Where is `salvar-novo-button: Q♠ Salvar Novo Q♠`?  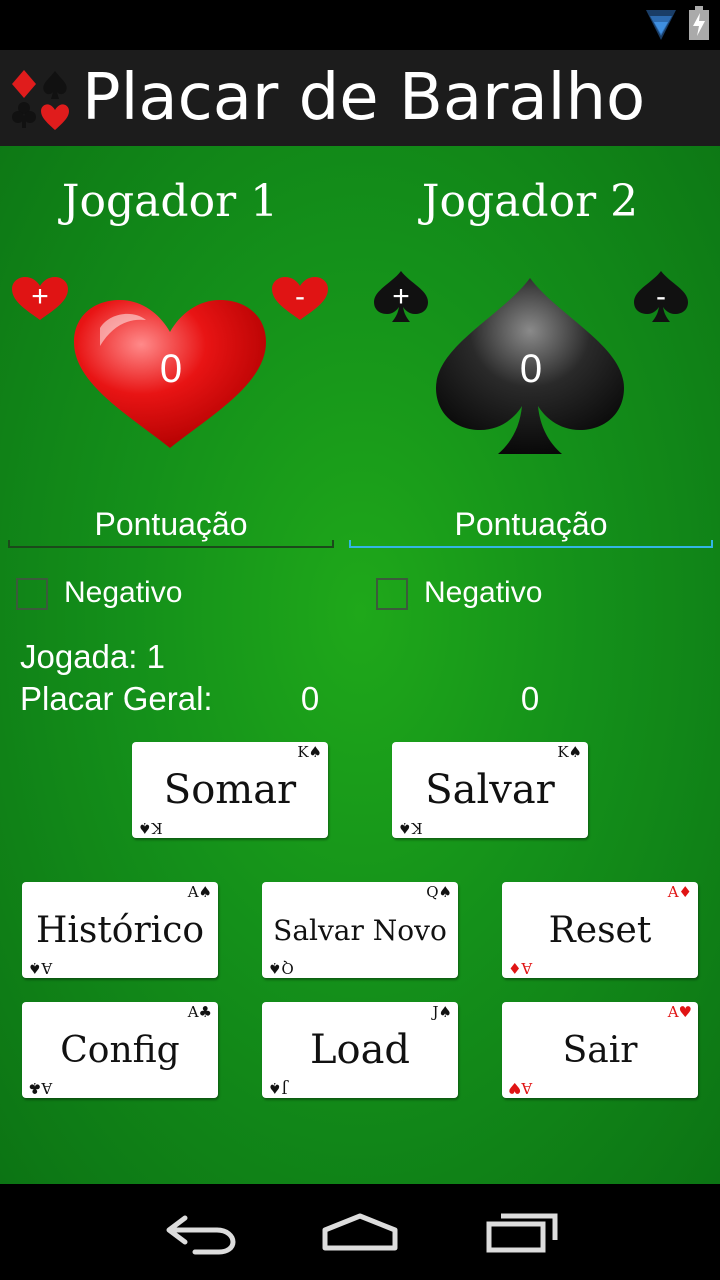 salvar-novo-button: Q♠ Salvar Novo Q♠ is located at coordinates (360, 930).